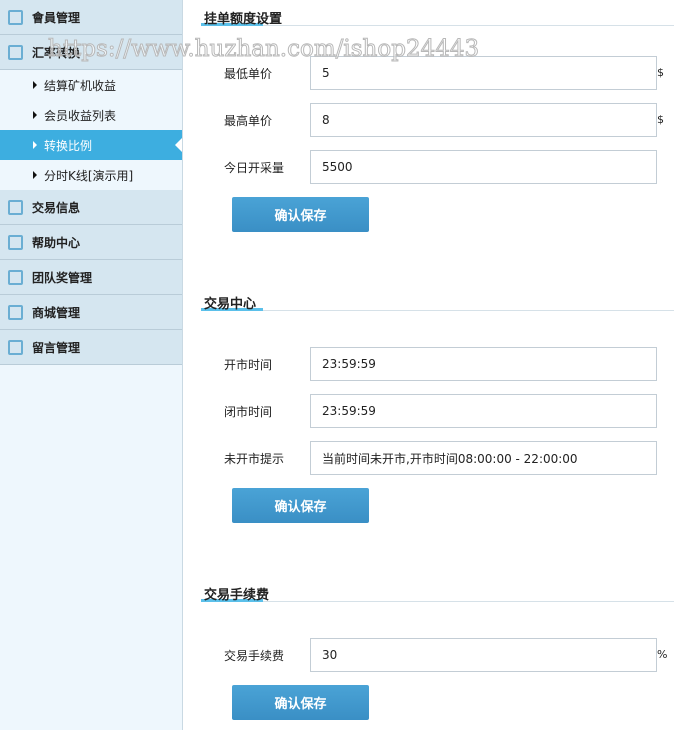  Describe the element at coordinates (437, 17) in the screenshot. I see `section-heading: 挂单额度设置` at that location.